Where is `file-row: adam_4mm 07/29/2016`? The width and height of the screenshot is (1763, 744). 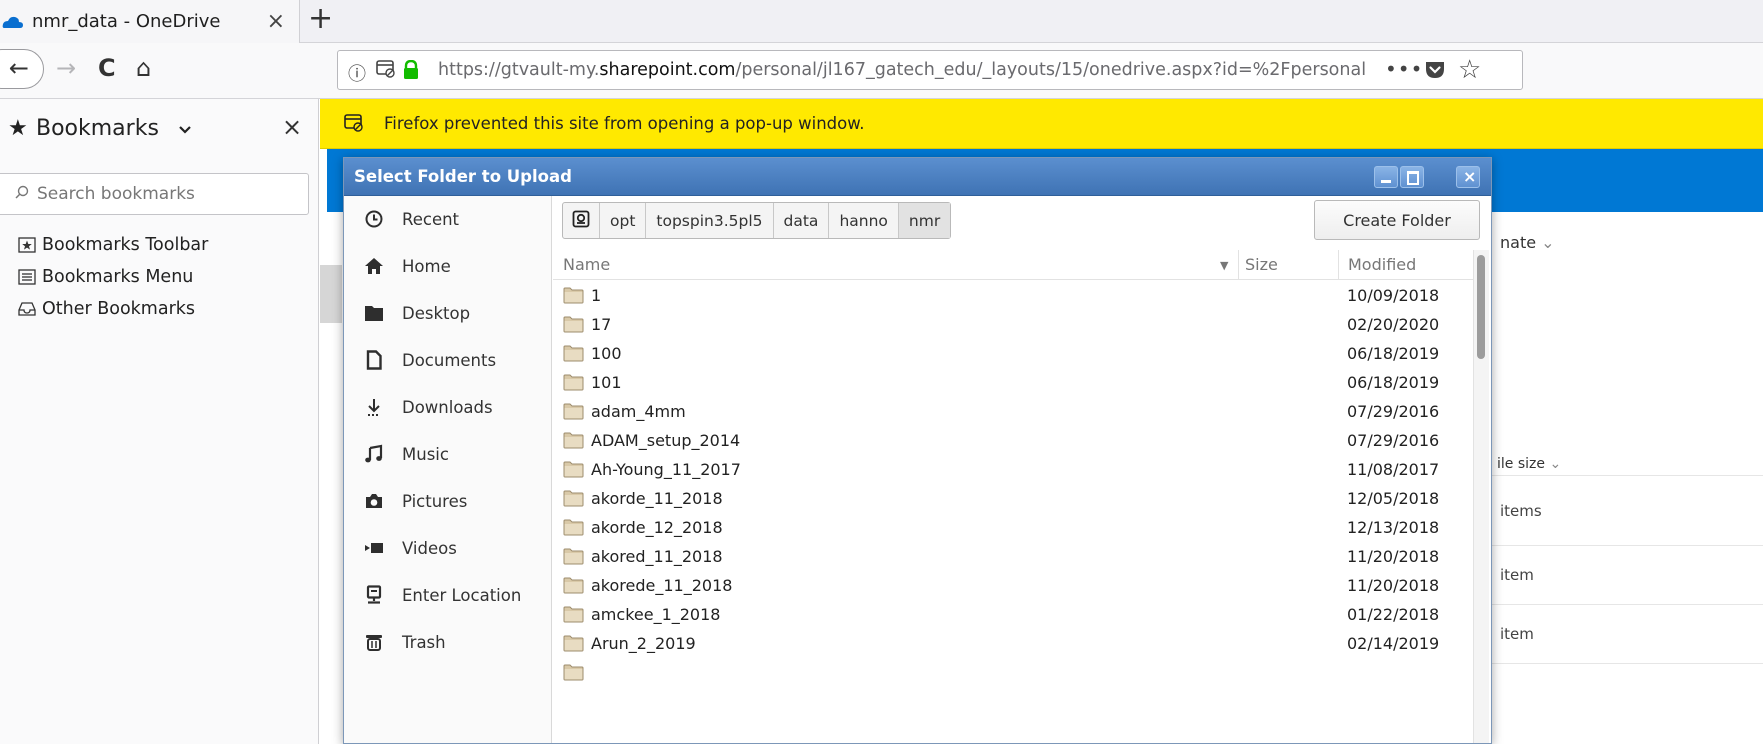
file-row: adam_4mm 07/29/2016 is located at coordinates (1013, 412).